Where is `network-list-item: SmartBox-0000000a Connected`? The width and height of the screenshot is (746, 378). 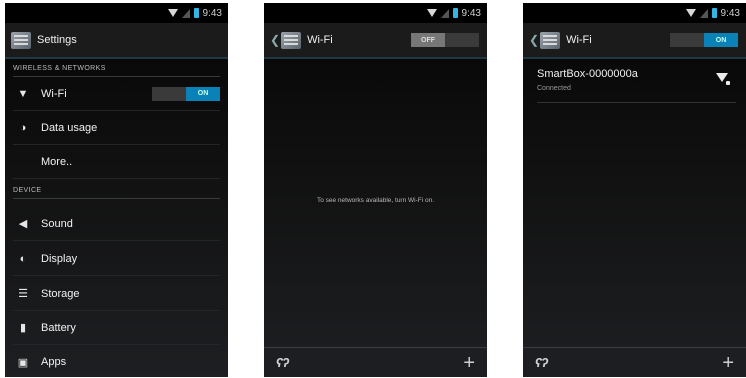
network-list-item: SmartBox-0000000a Connected is located at coordinates (636, 82).